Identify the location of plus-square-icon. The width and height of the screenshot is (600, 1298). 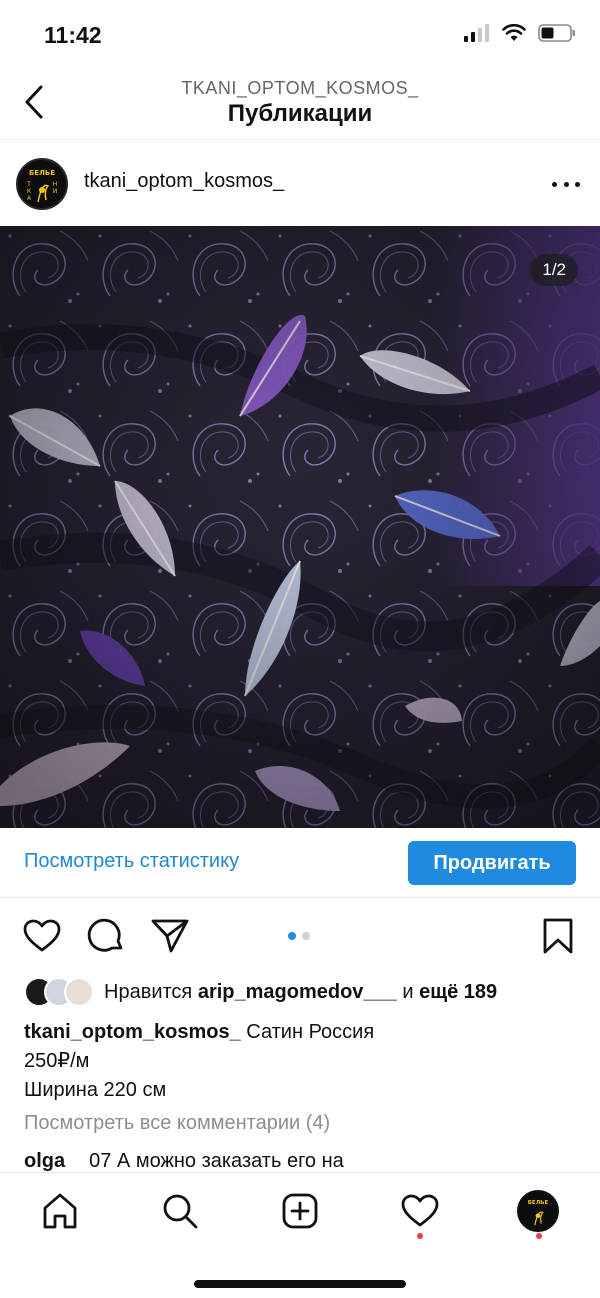
(300, 1211).